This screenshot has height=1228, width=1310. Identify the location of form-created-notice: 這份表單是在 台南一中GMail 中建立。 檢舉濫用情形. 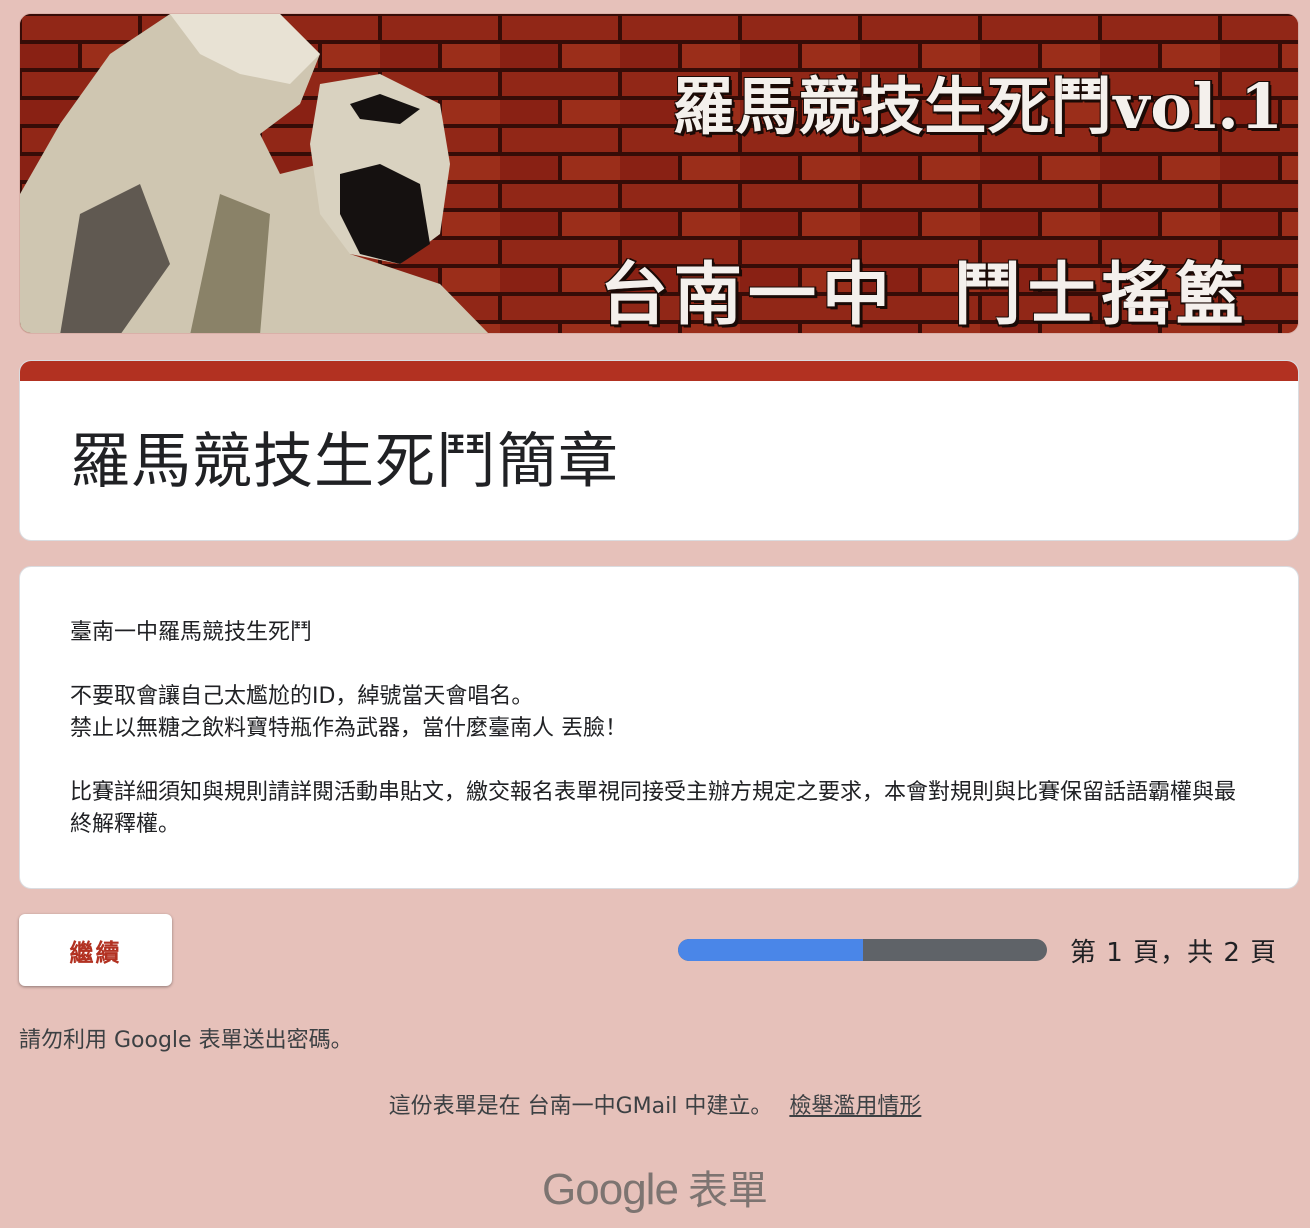
(655, 1104).